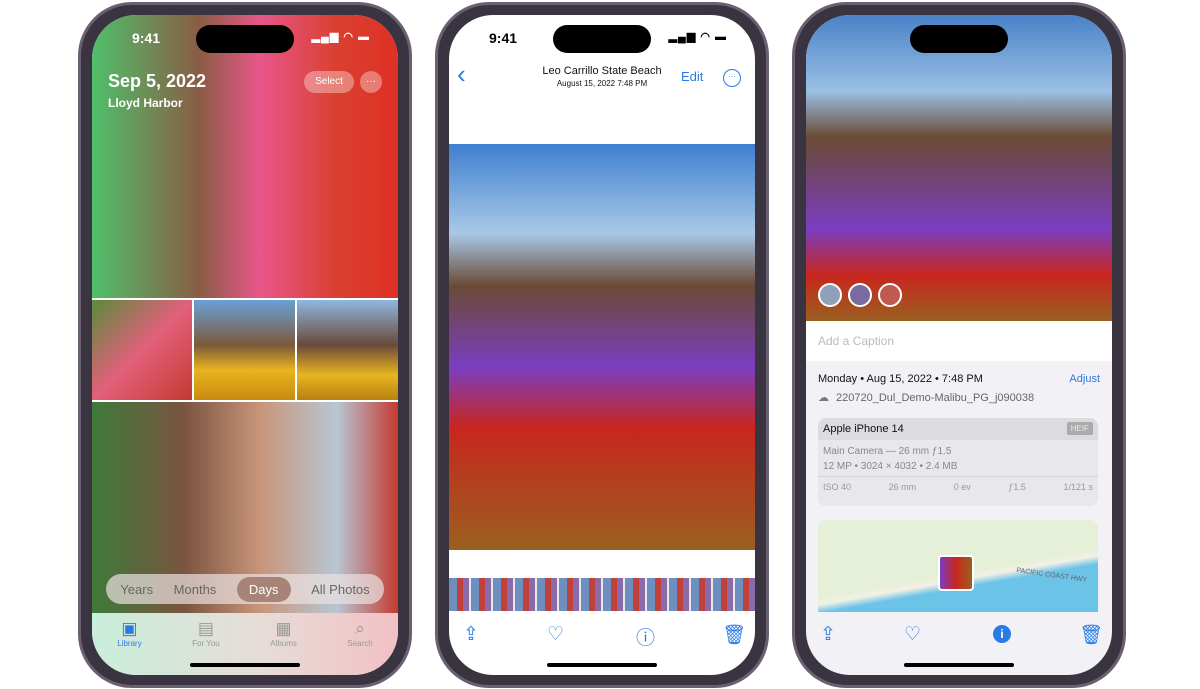 Image resolution: width=1200 pixels, height=689 pixels. Describe the element at coordinates (340, 589) in the screenshot. I see `segment-all-photos: All Photos` at that location.